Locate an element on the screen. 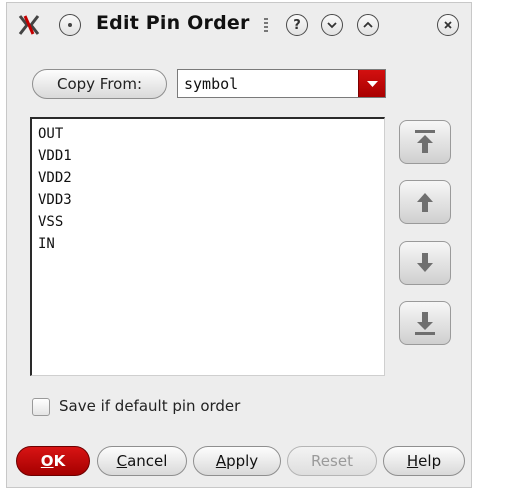 This screenshot has width=519, height=491. move-to-bottom-button is located at coordinates (425, 323).